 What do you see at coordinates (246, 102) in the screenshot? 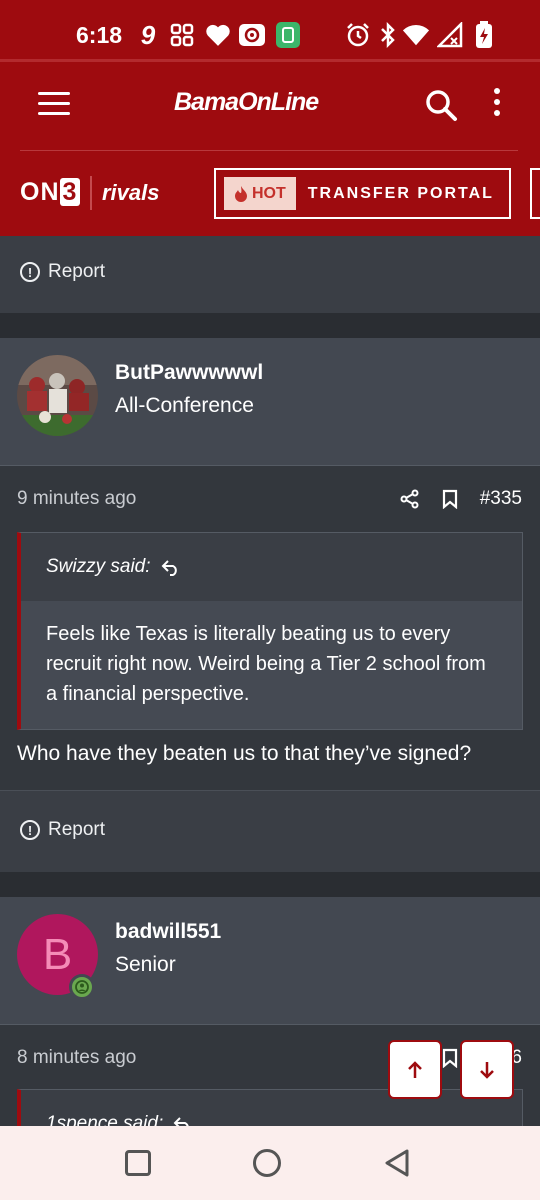
I see `site-logo: BamaOnLine` at bounding box center [246, 102].